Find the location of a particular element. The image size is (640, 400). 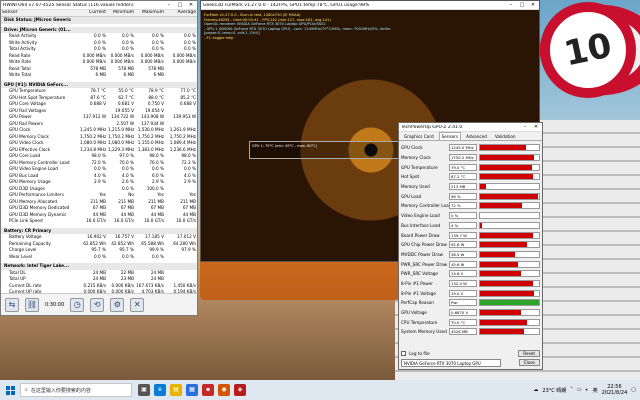

reset-button: Reset is located at coordinates (529, 353).